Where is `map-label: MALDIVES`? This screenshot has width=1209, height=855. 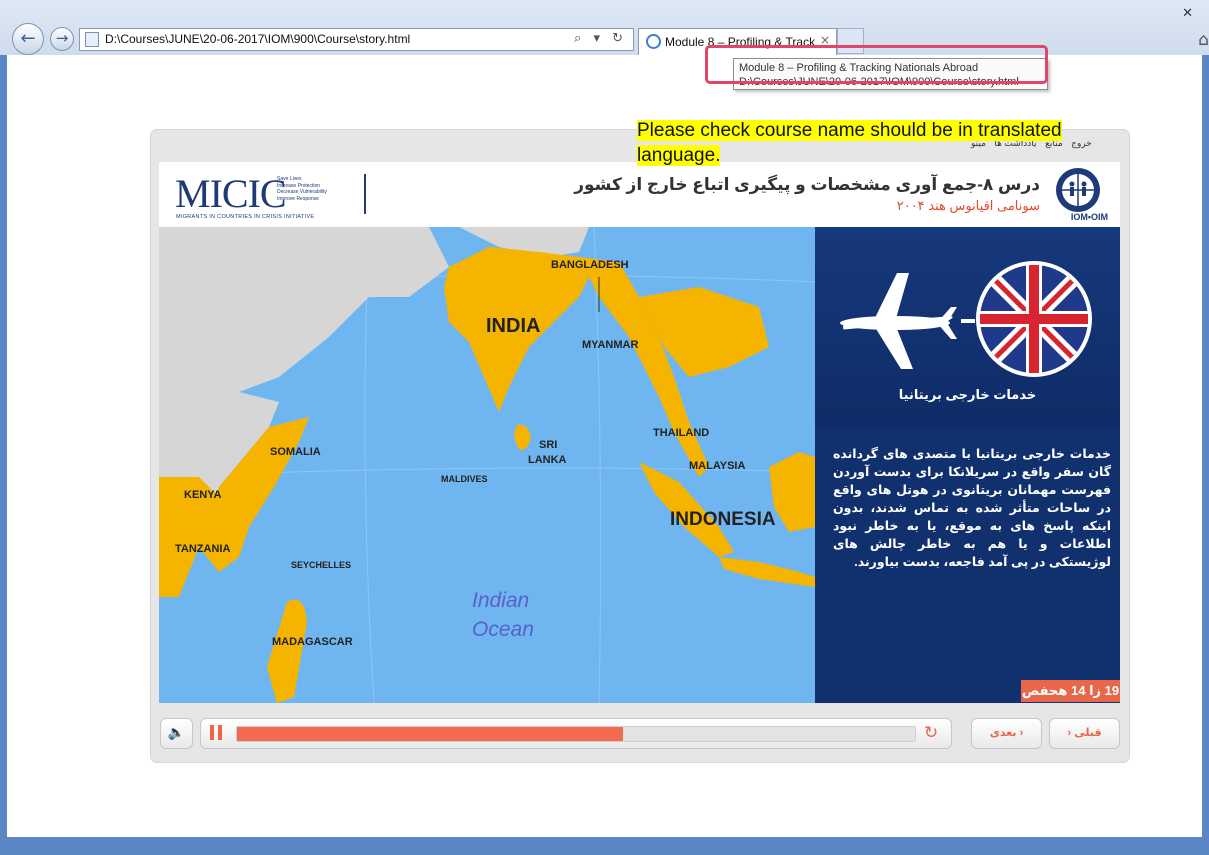
map-label: MALDIVES is located at coordinates (464, 479).